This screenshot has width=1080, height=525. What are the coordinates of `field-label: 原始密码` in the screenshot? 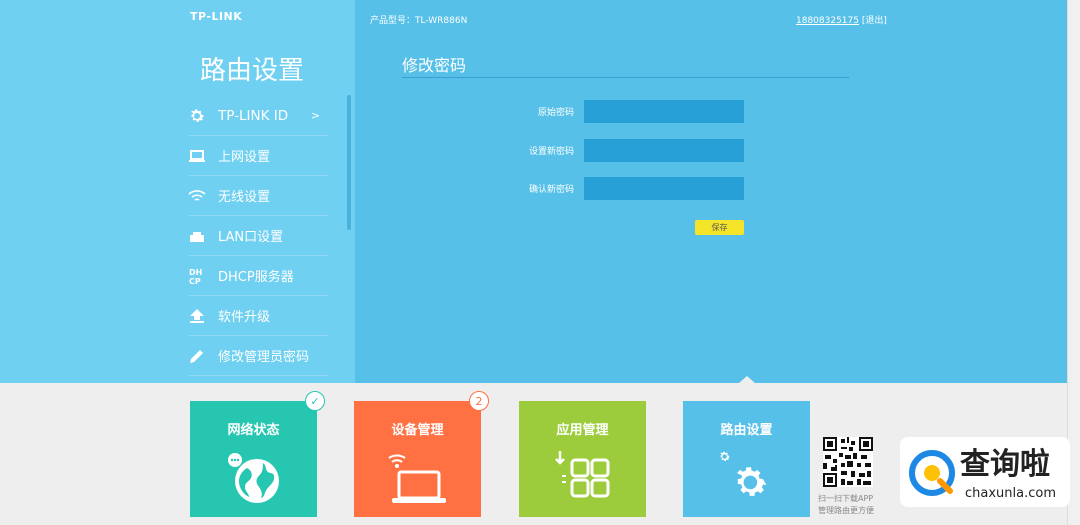 It's located at (555, 113).